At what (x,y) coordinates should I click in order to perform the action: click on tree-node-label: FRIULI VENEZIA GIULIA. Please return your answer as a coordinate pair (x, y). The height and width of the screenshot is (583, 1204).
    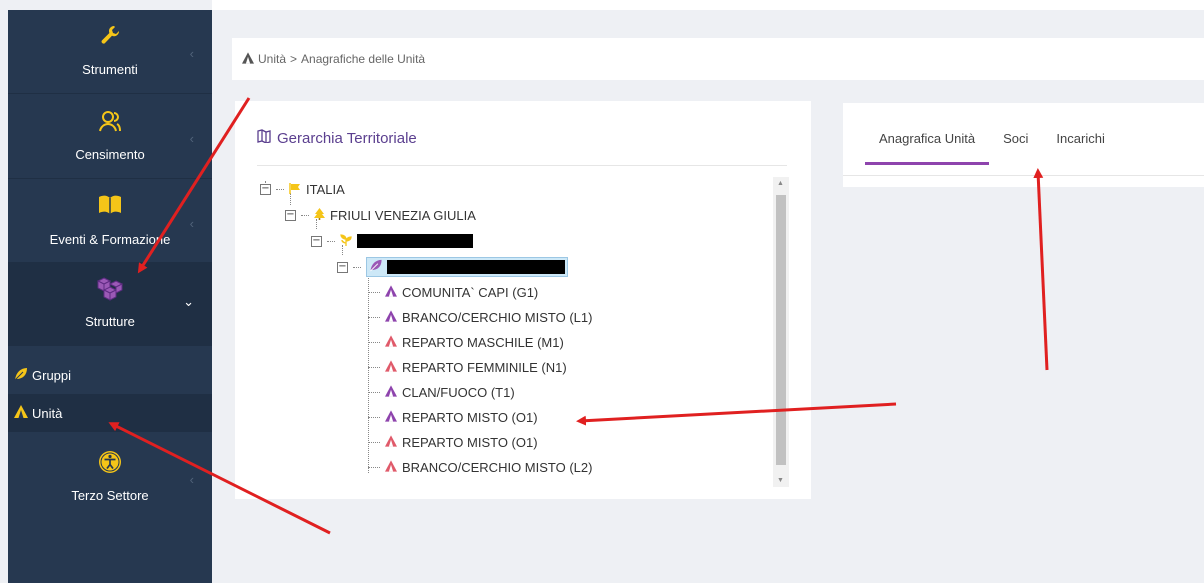
    Looking at the image, I should click on (403, 215).